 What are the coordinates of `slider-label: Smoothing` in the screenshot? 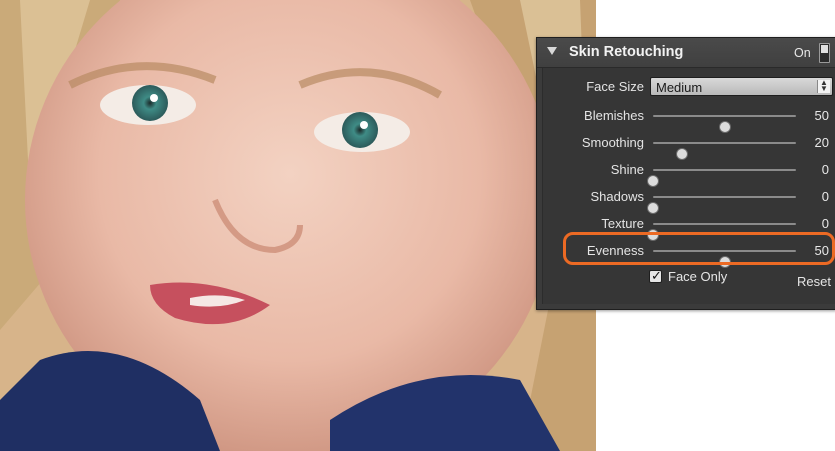 It's located at (612, 142).